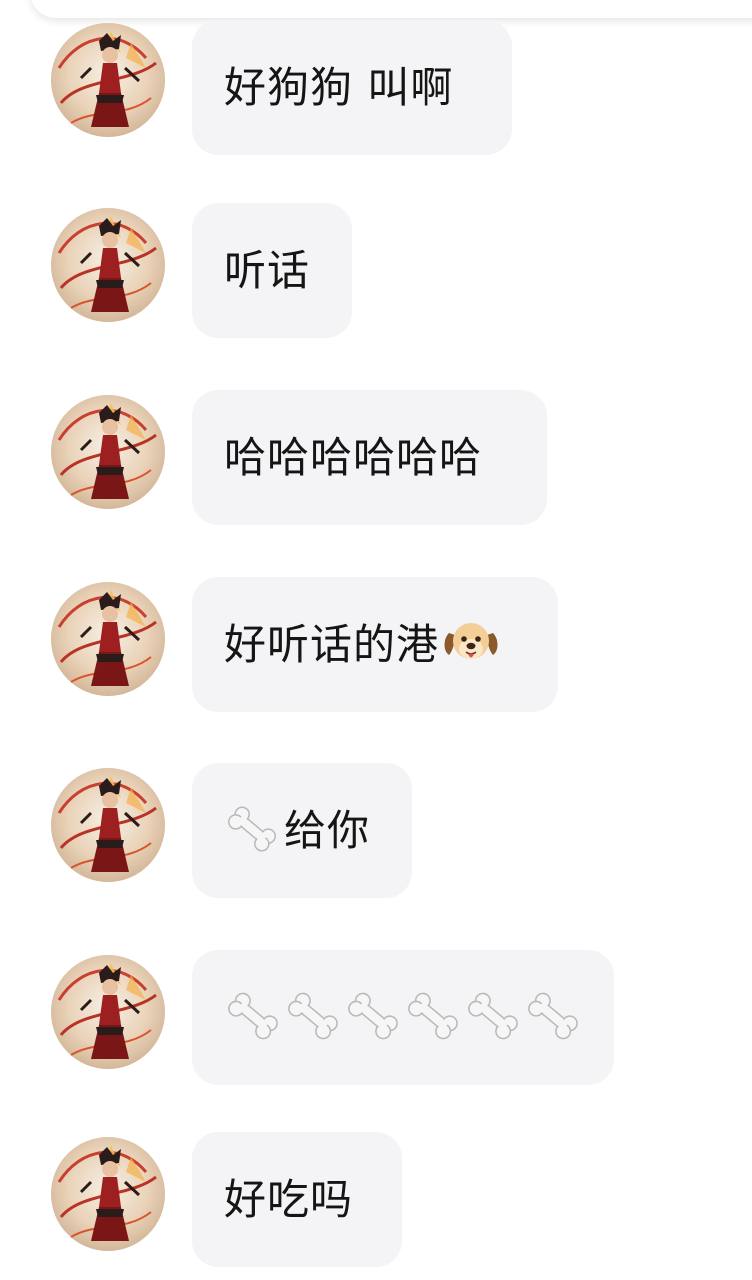 This screenshot has width=752, height=1280. I want to click on message-bubble, so click(403, 1017).